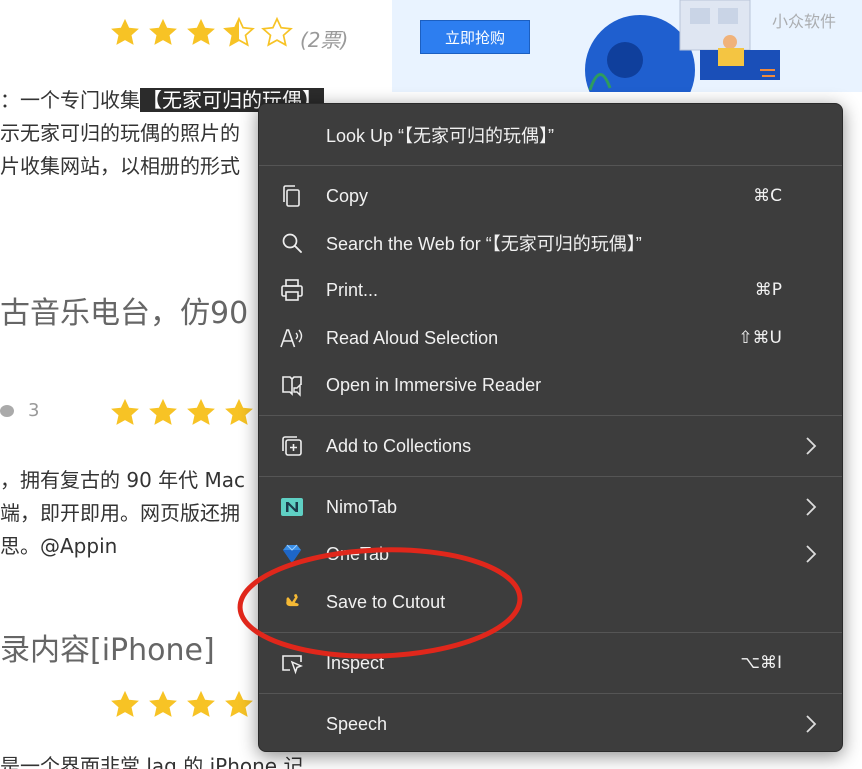  I want to click on paragraph-line: 端，即开即用。网页版还拥, so click(120, 513).